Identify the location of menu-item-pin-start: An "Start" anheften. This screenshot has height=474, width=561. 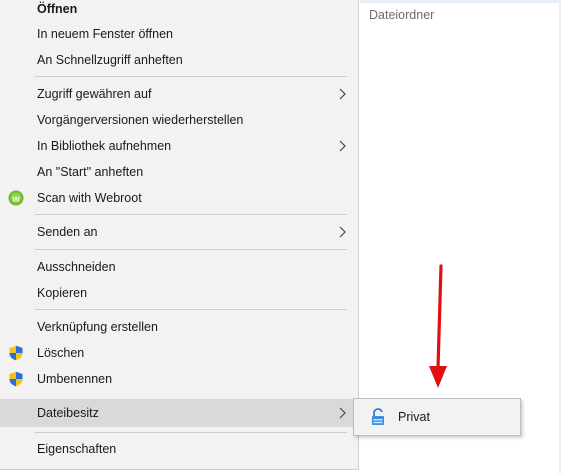
(179, 172).